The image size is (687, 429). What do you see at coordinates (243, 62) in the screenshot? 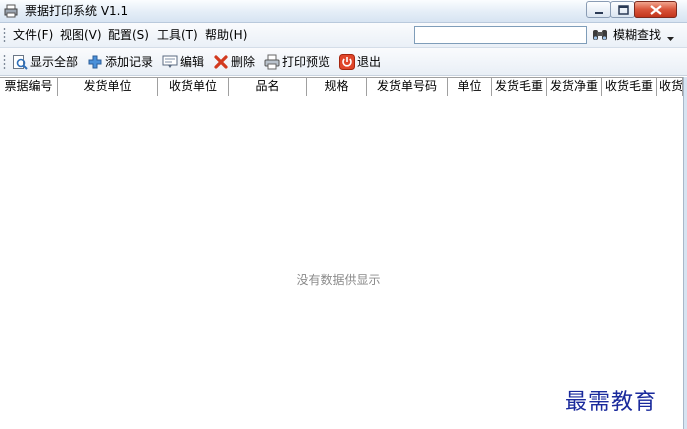
I see `delete-label: 删除` at bounding box center [243, 62].